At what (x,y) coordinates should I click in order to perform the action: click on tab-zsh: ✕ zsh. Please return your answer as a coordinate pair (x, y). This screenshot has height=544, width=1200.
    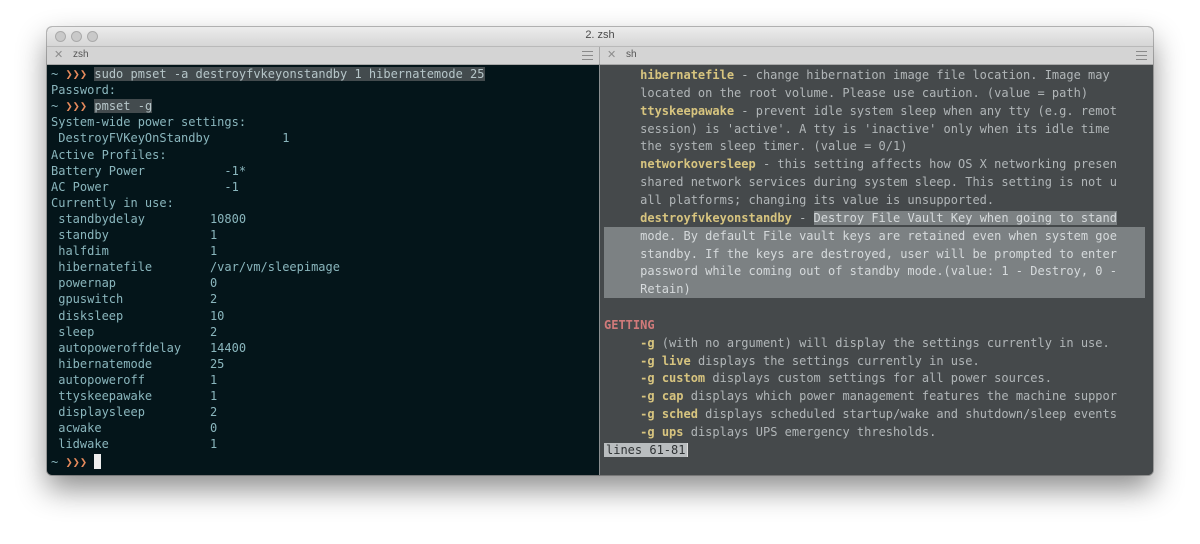
    Looking at the image, I should click on (323, 55).